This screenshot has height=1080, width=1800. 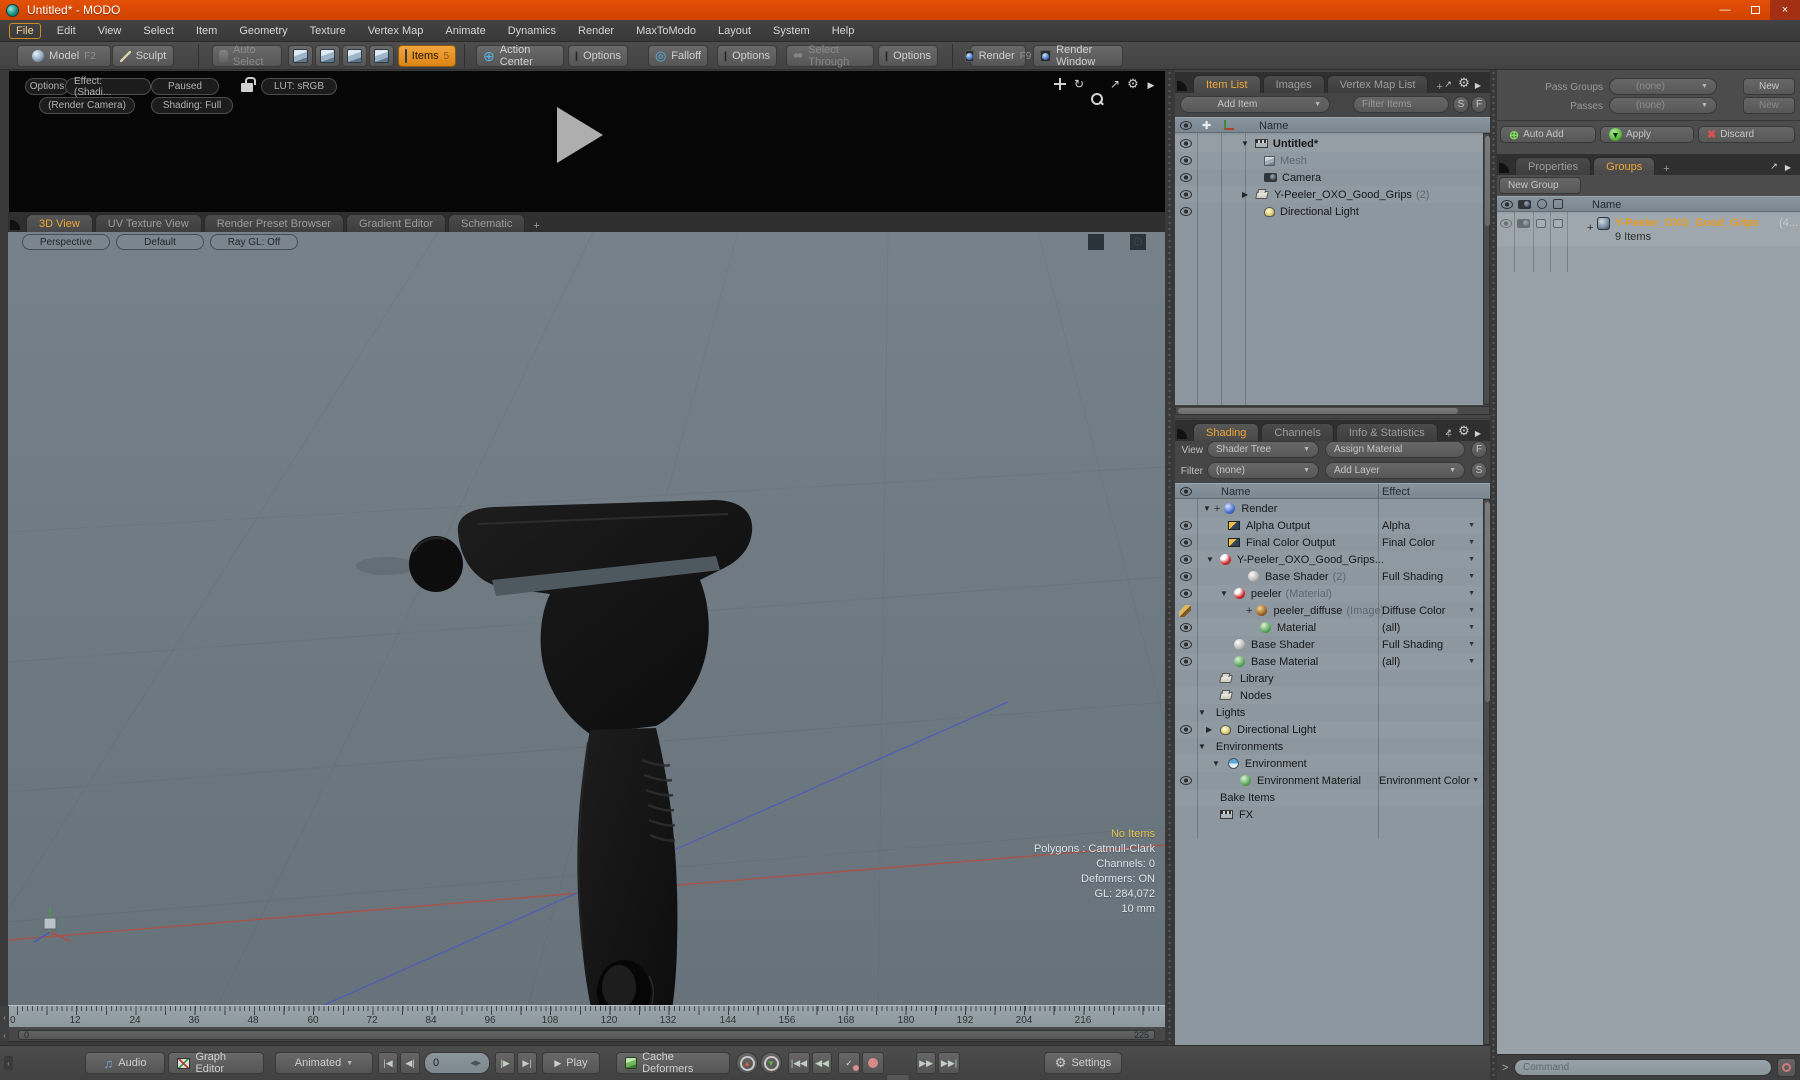 I want to click on scope-button: S, so click(x=1479, y=470).